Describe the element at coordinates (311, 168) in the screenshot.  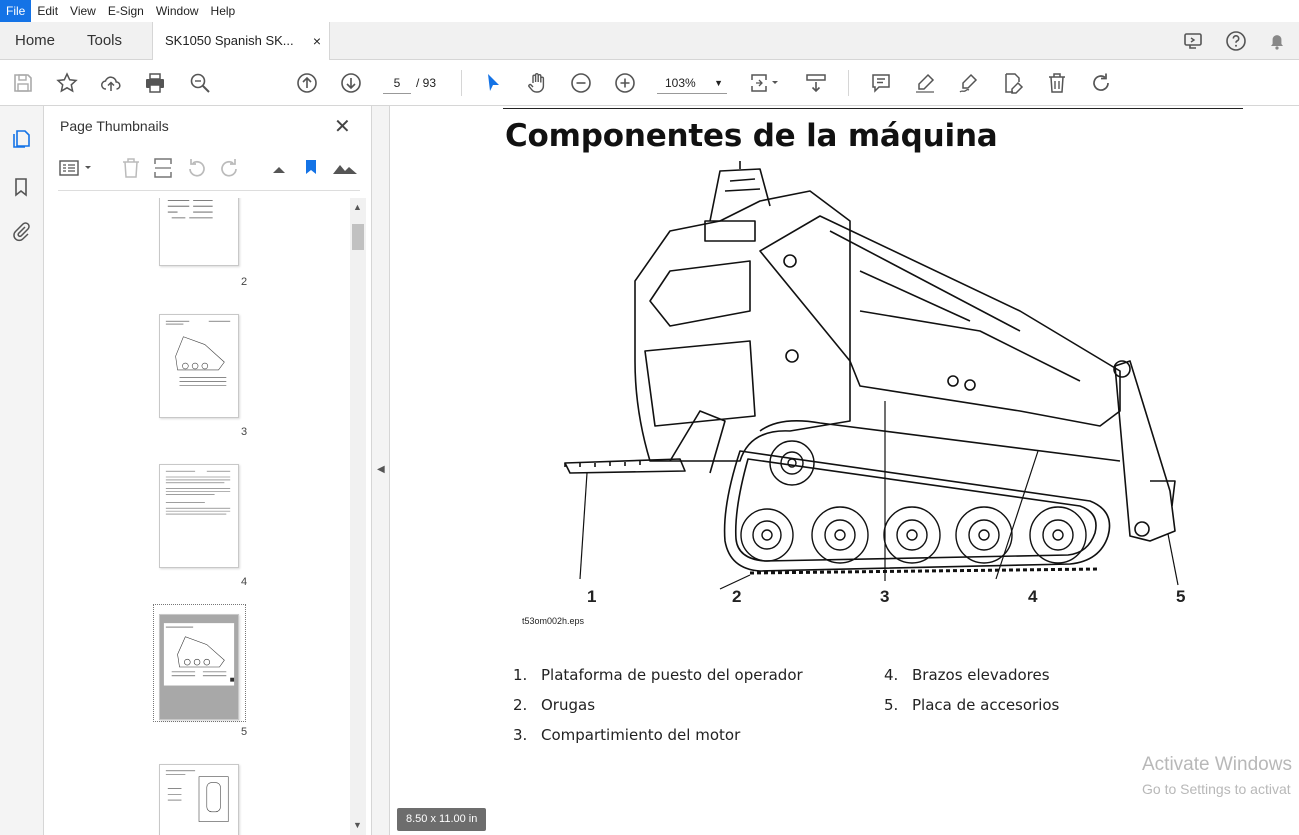
I see `bookmark-marker-icon` at that location.